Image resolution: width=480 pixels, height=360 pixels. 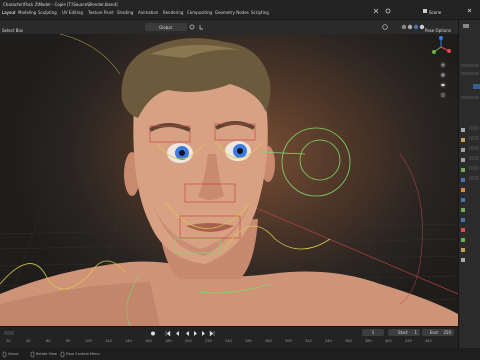 I want to click on ruler-tick: 80, so click(x=68, y=341).